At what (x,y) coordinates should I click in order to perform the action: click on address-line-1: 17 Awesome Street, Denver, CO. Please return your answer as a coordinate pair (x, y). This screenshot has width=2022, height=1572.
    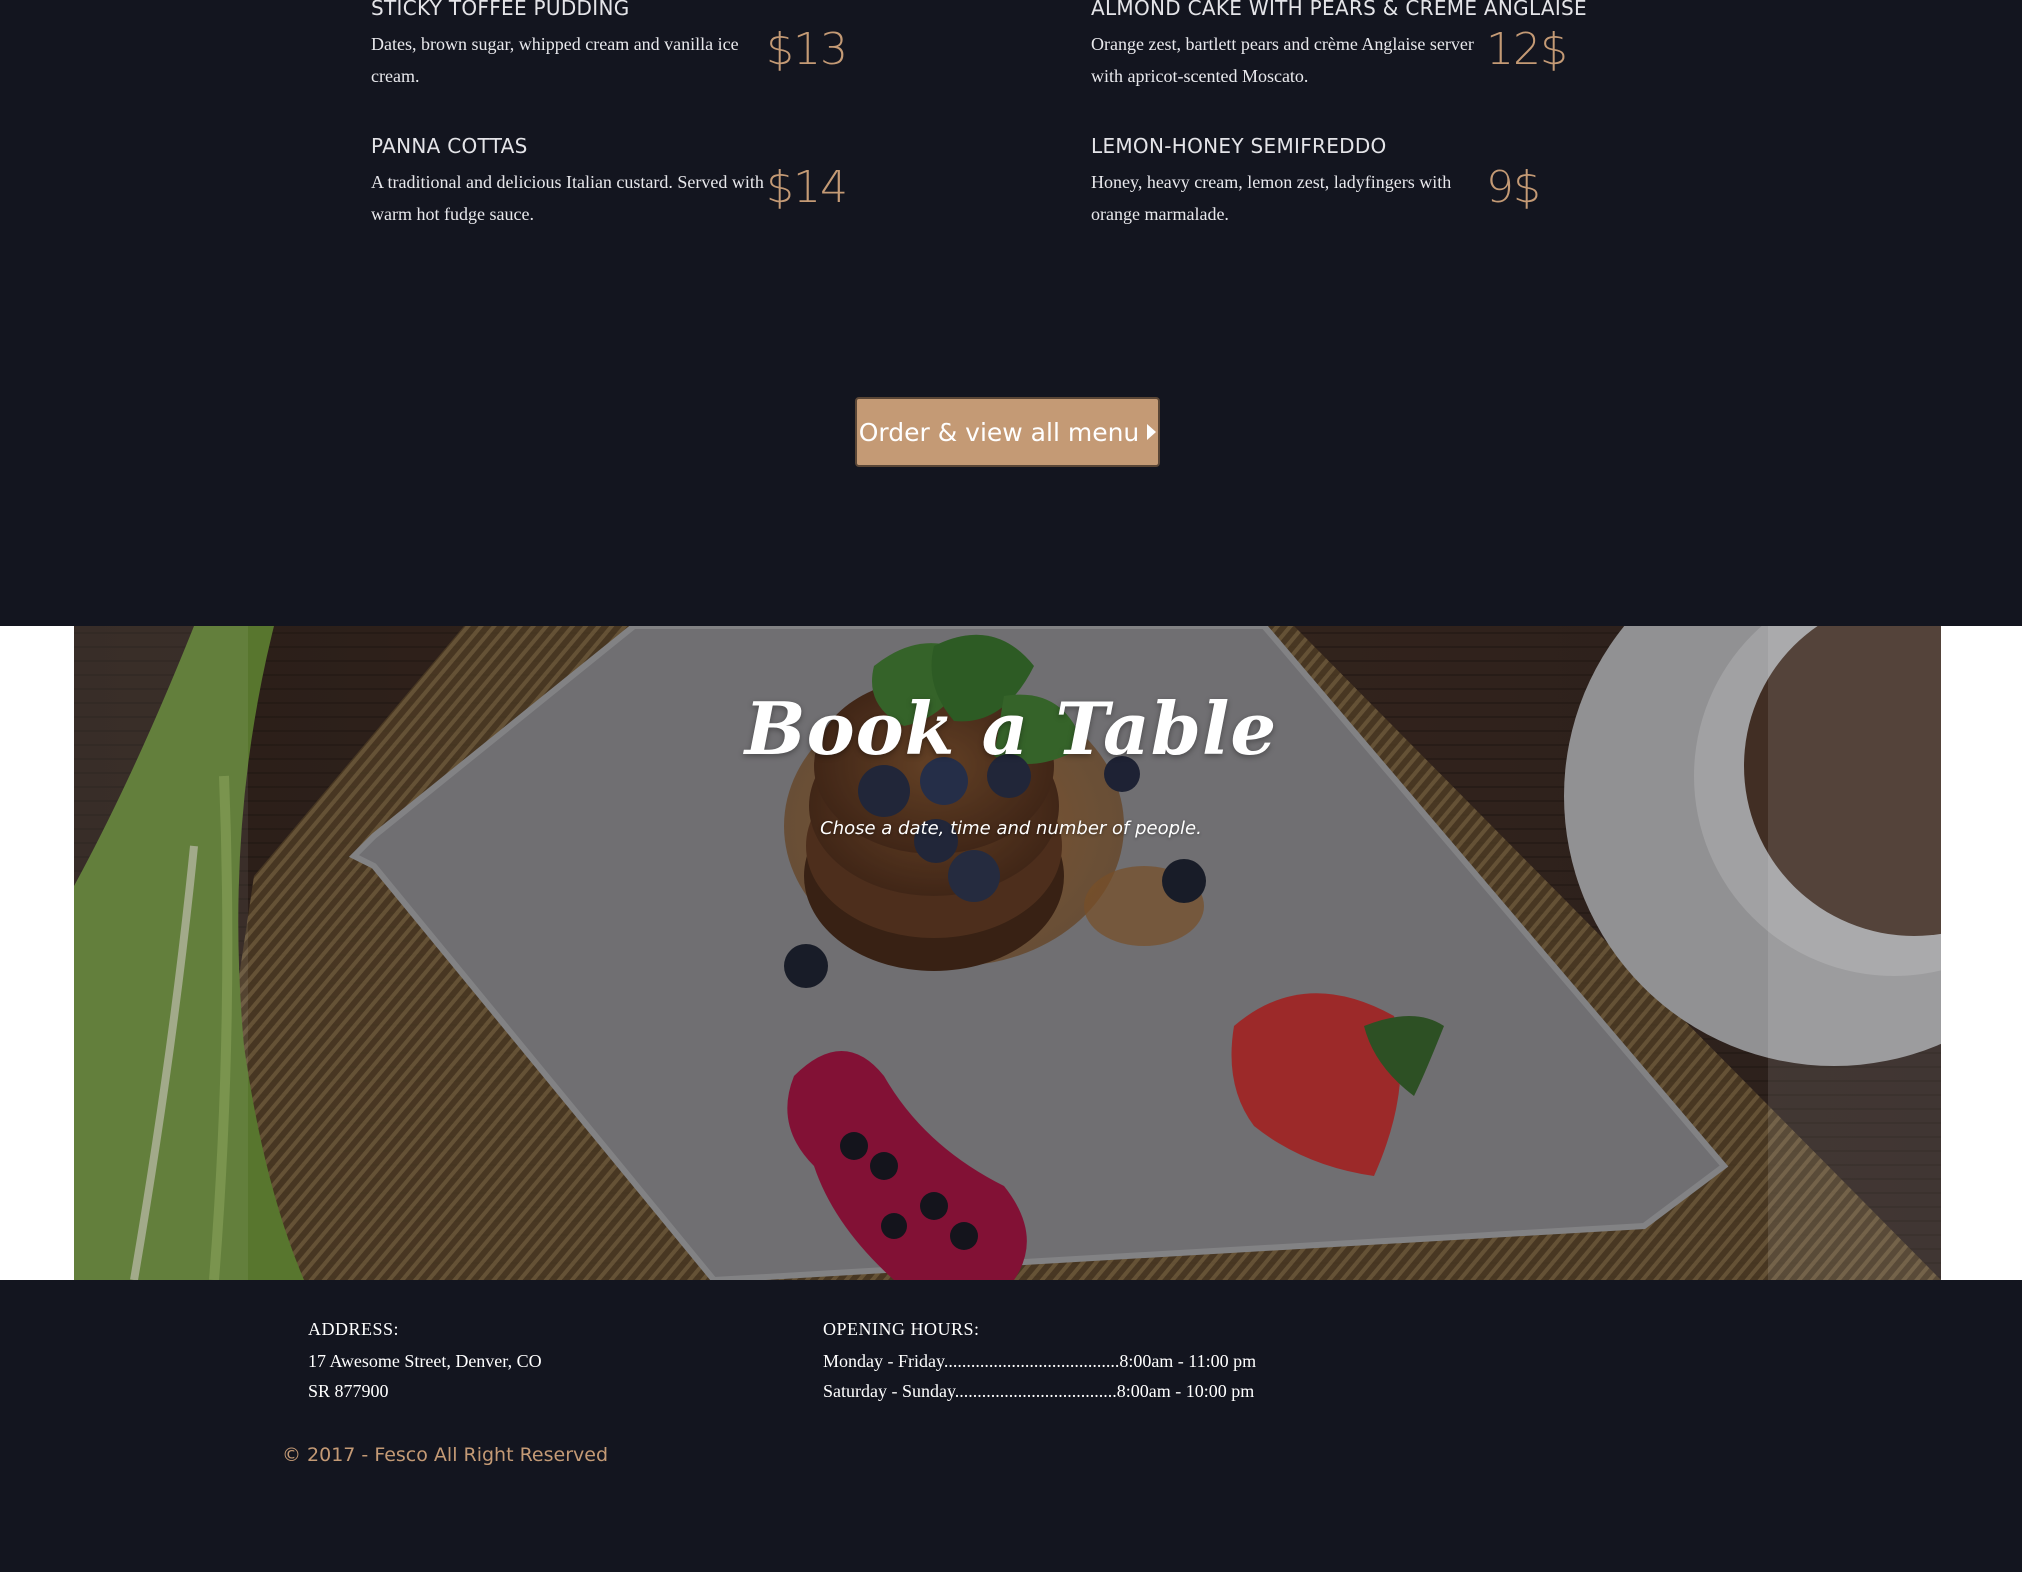
    Looking at the image, I should click on (425, 1361).